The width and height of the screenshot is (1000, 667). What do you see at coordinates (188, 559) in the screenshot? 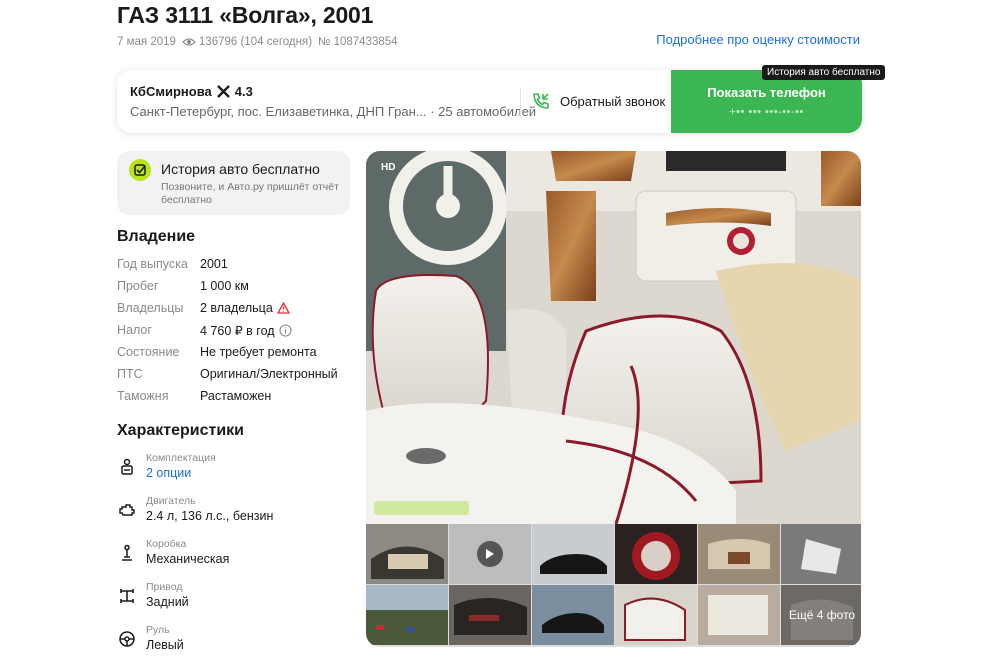
I see `char-value: Механическая` at bounding box center [188, 559].